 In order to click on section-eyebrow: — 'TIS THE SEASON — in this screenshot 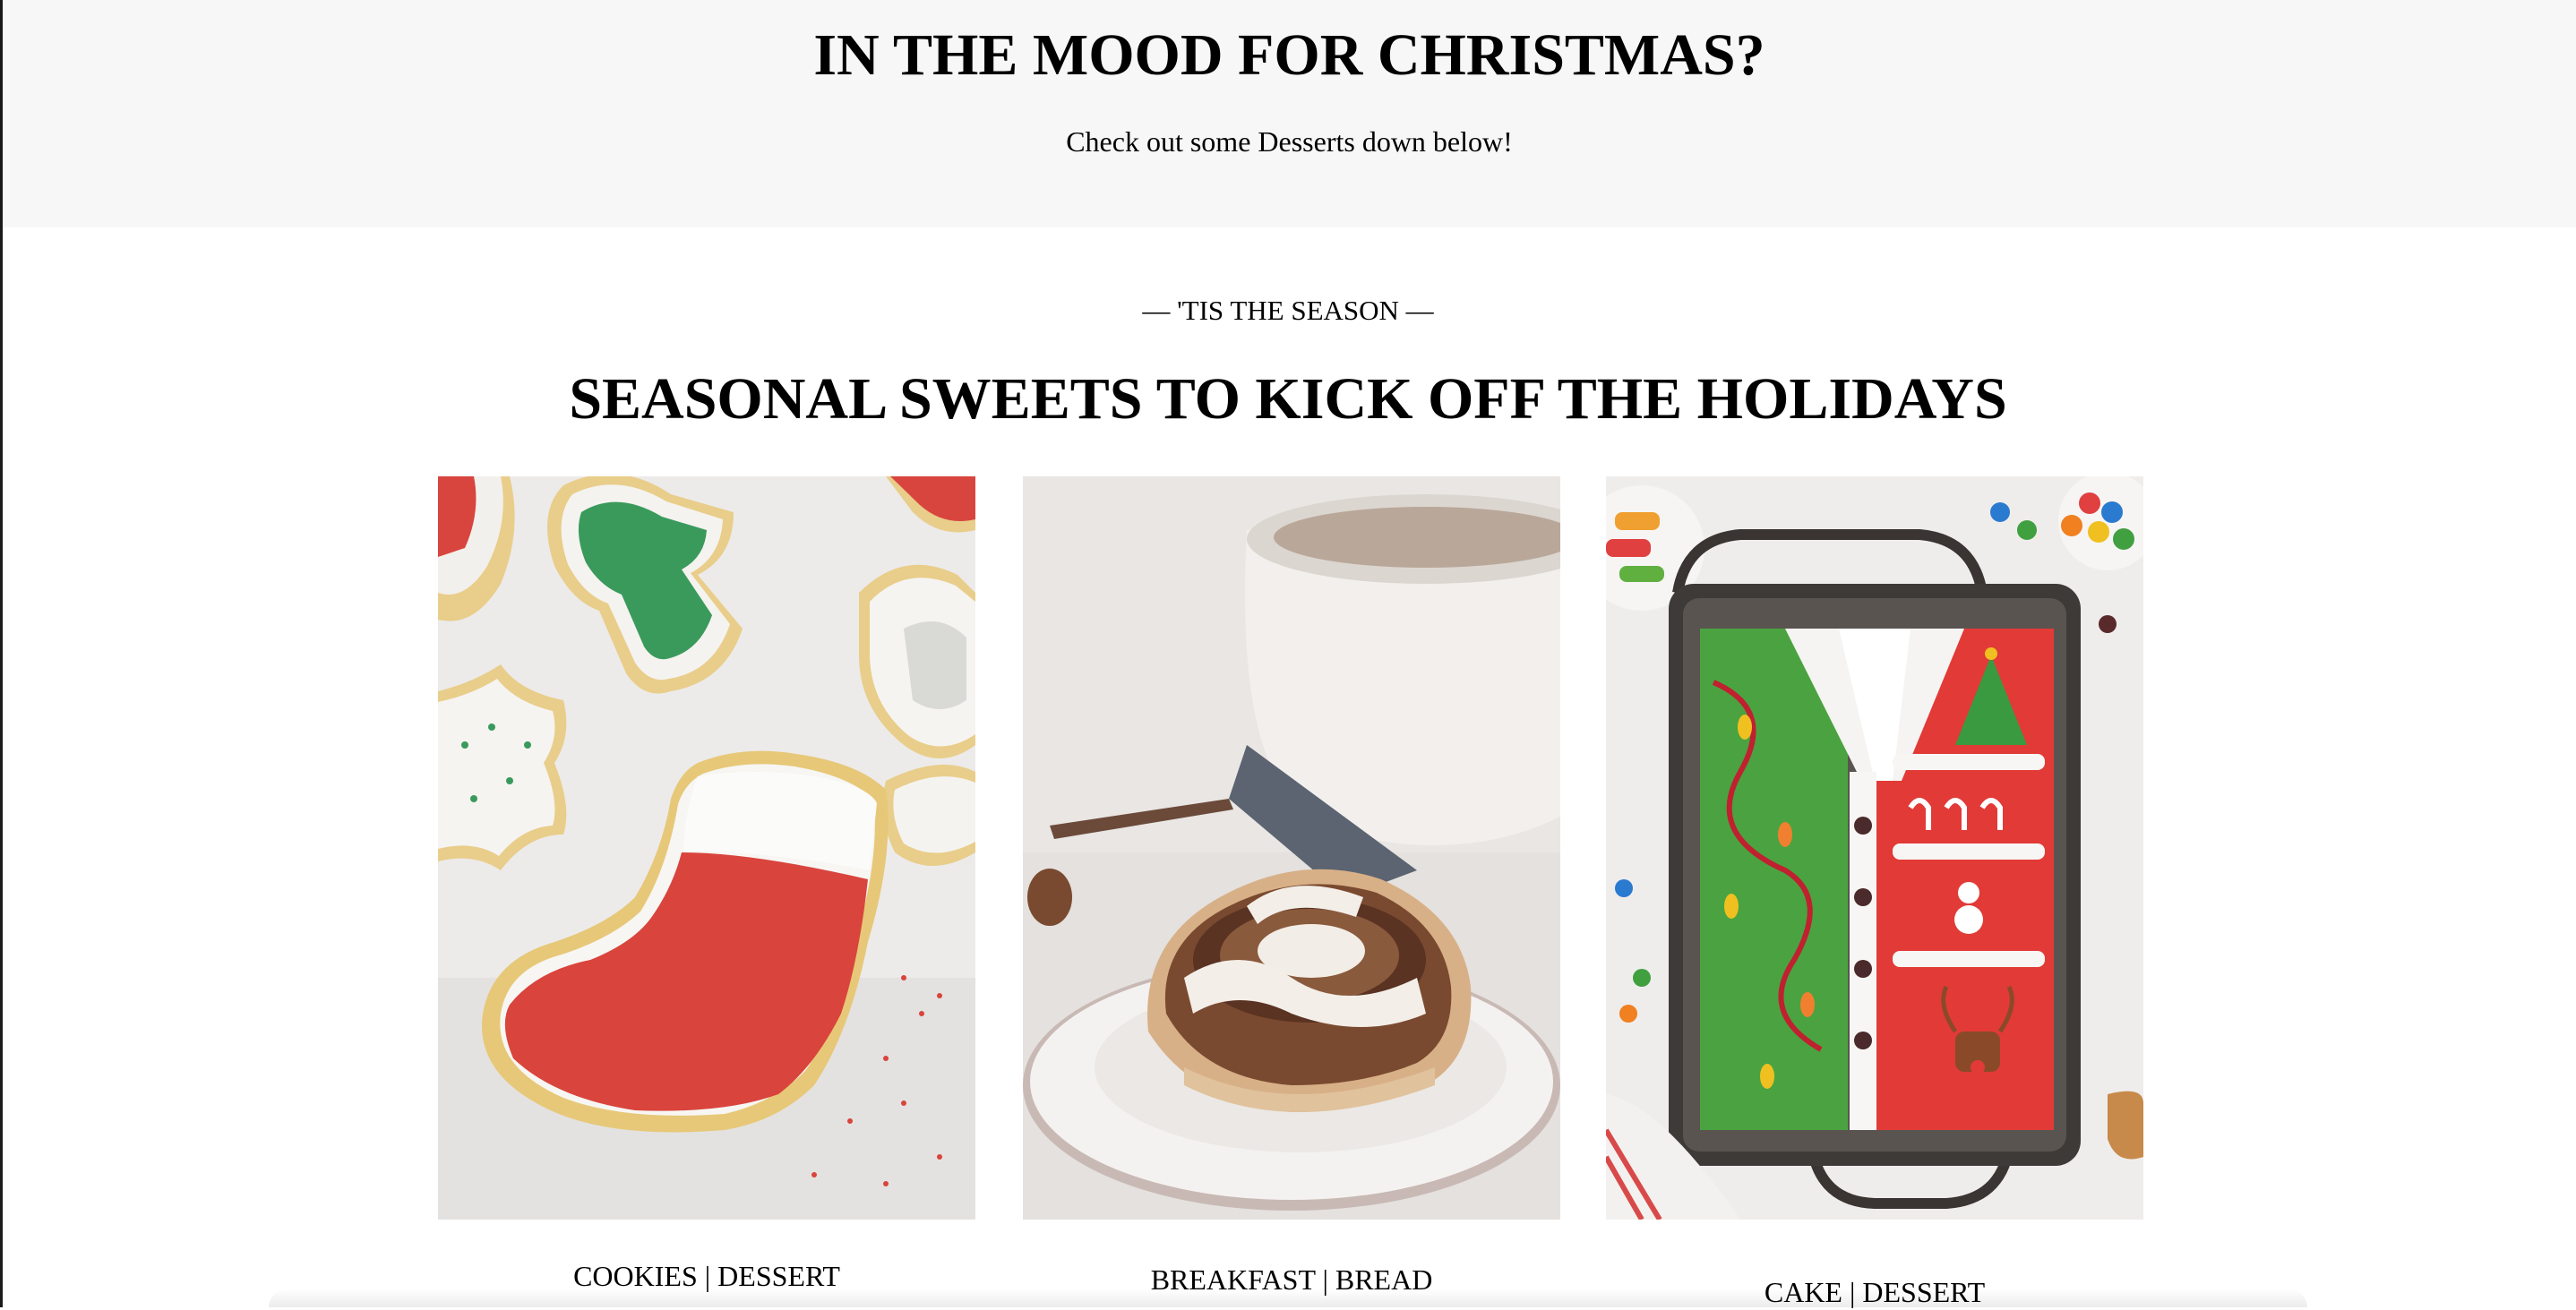, I will do `click(1288, 310)`.